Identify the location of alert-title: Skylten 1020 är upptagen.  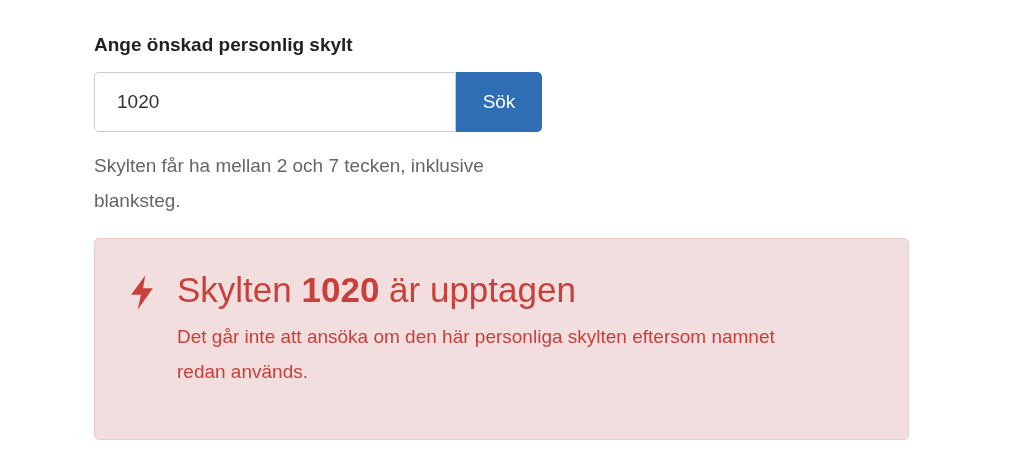
(377, 290).